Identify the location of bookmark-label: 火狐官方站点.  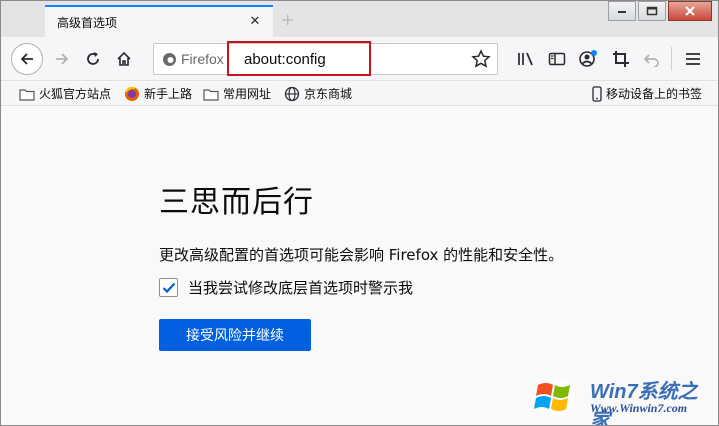
(75, 94).